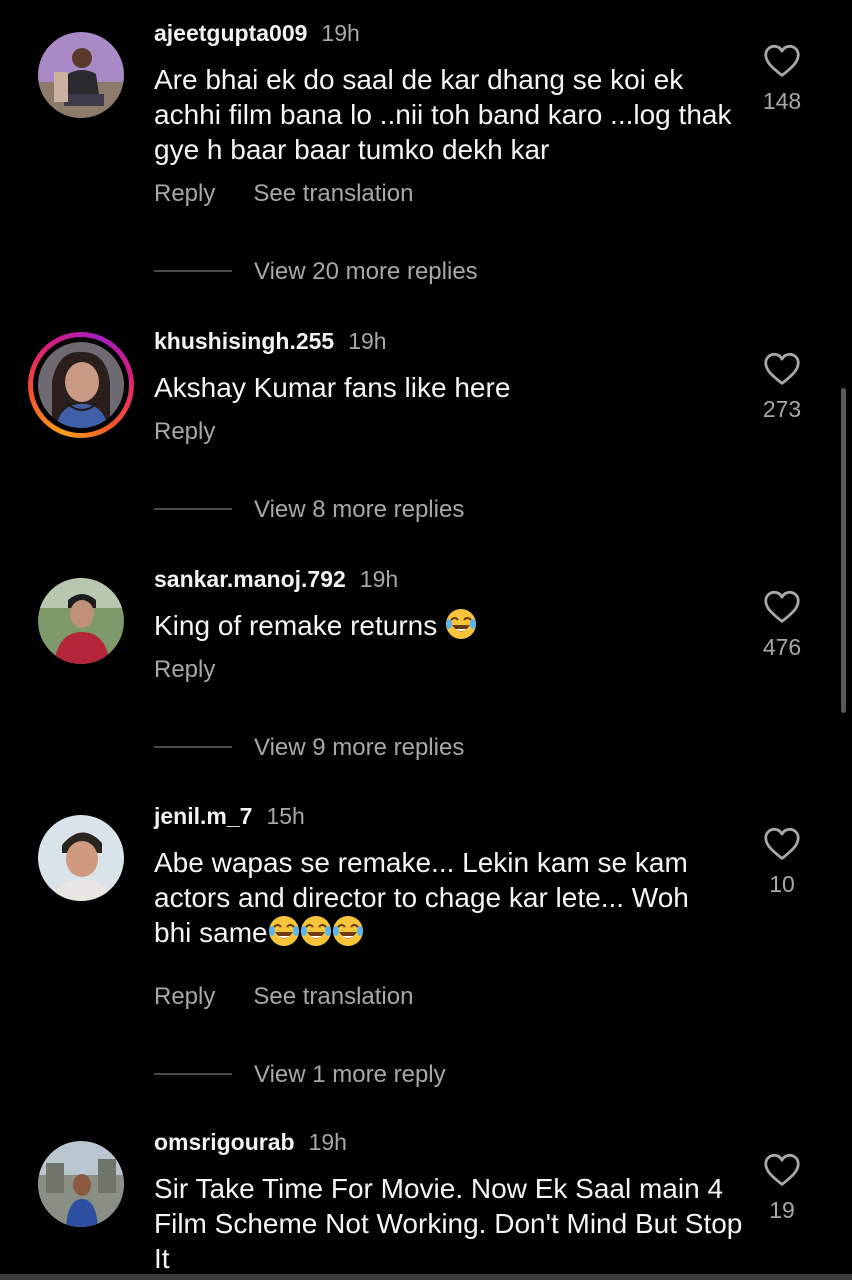  Describe the element at coordinates (782, 79) in the screenshot. I see `like-control: 148` at that location.